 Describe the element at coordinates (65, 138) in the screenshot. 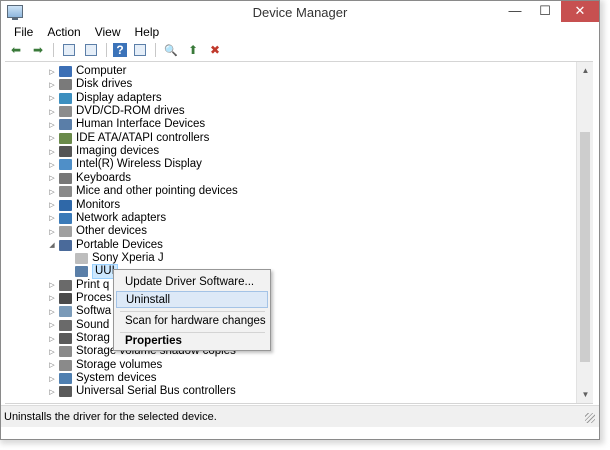

I see `ide-controller-icon` at that location.